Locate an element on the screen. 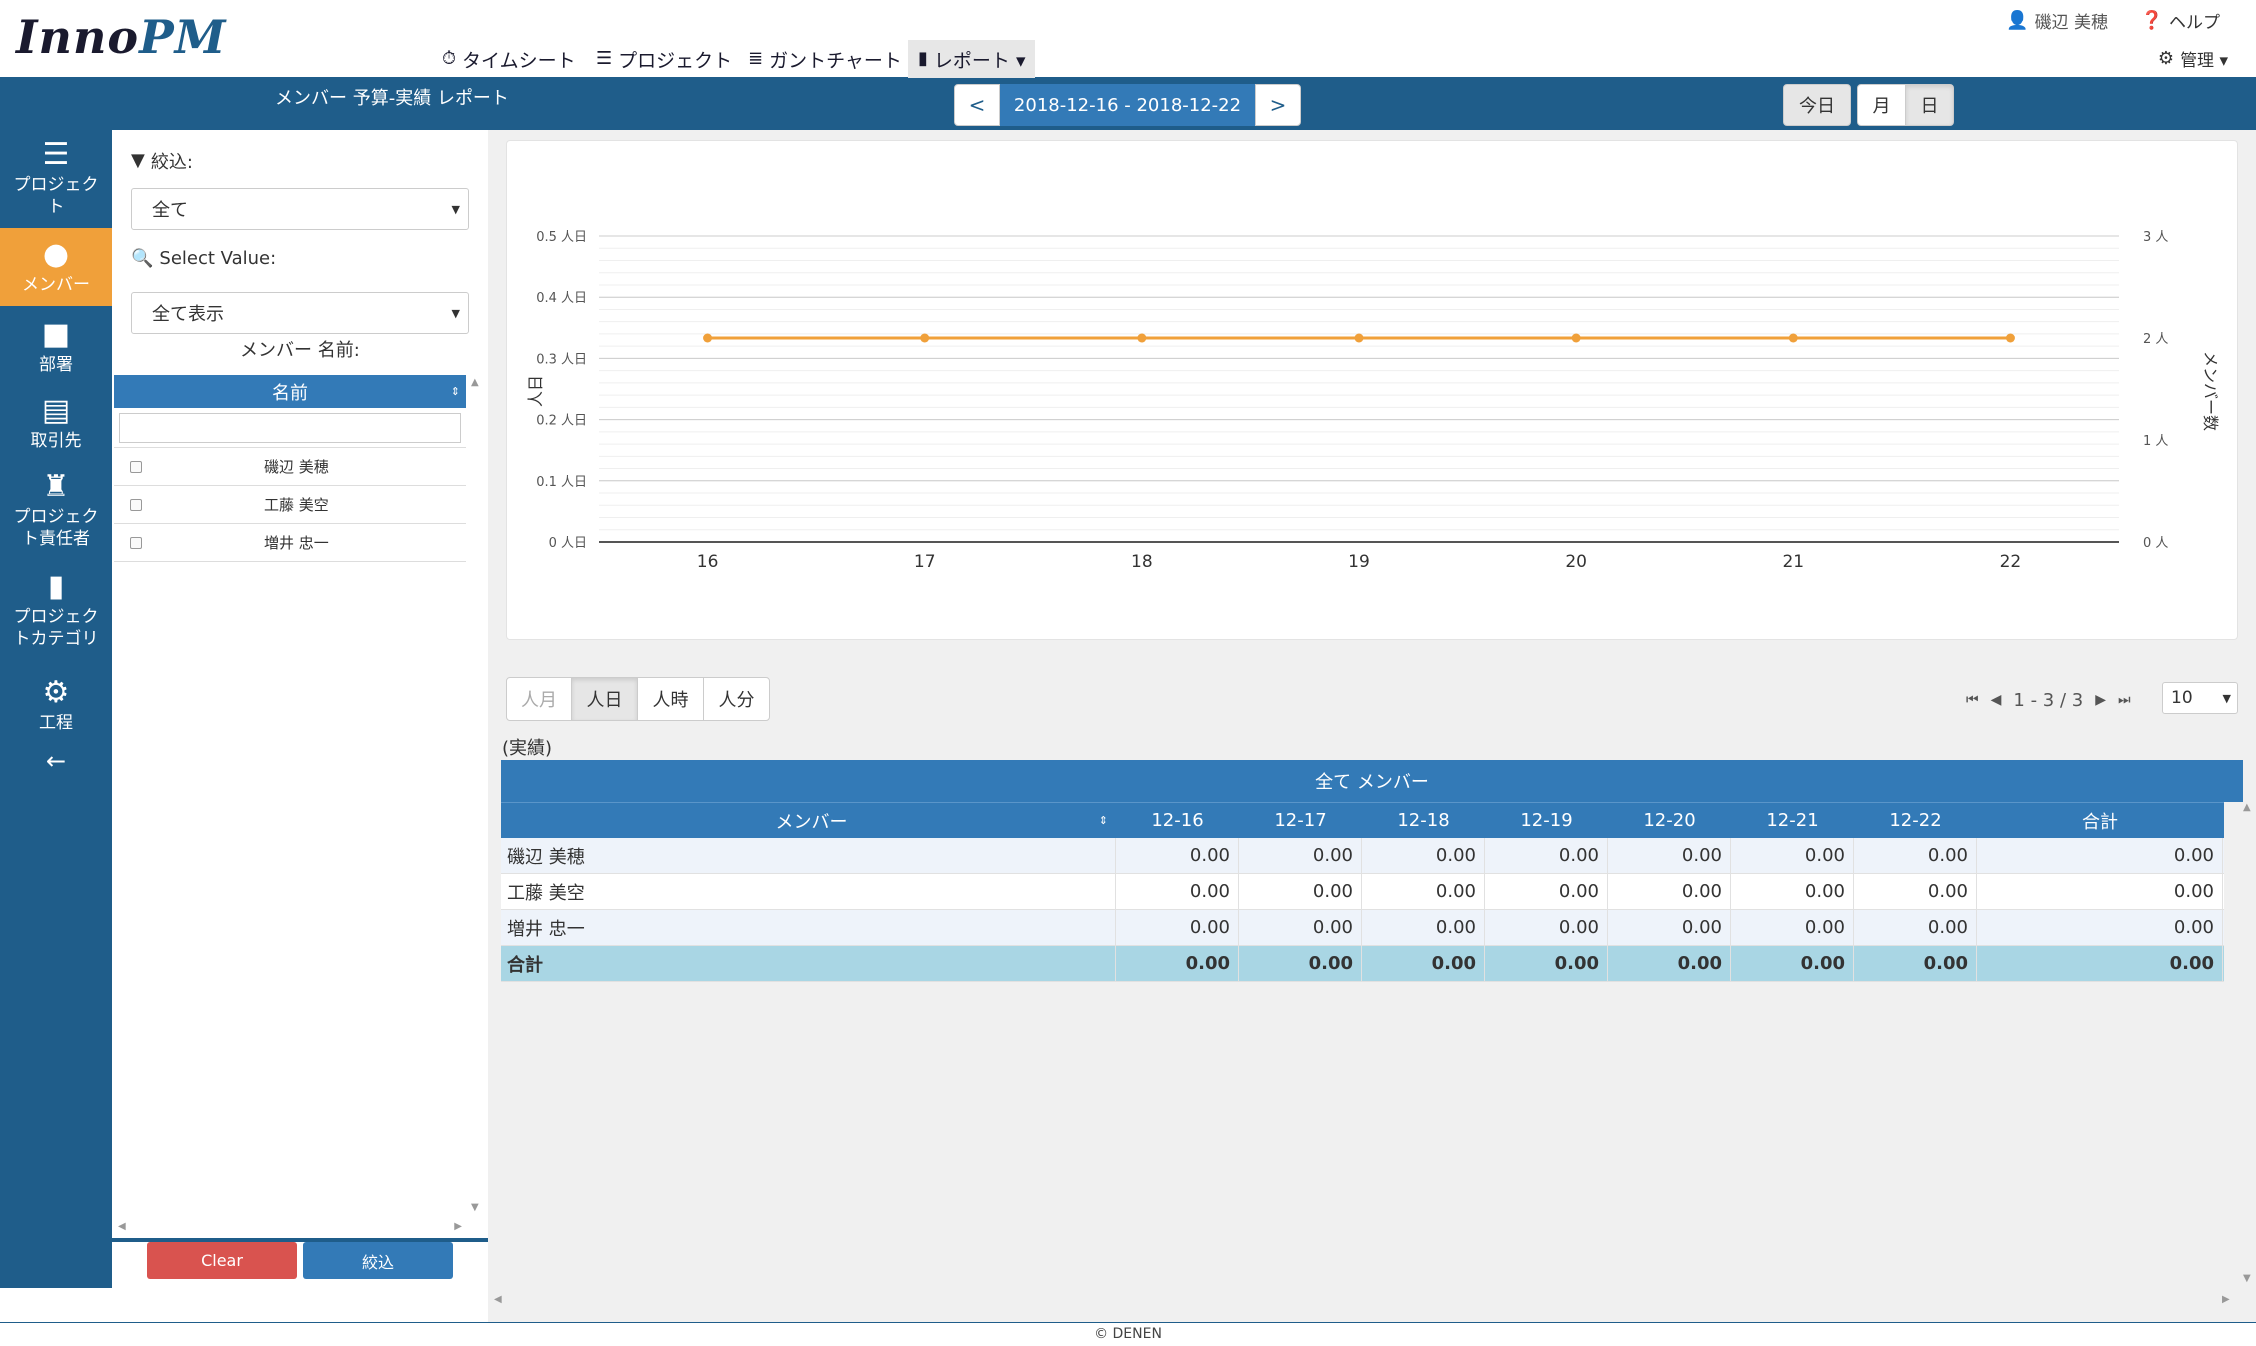 The image size is (2256, 1346). column-header-date: 12-21 is located at coordinates (1792, 820).